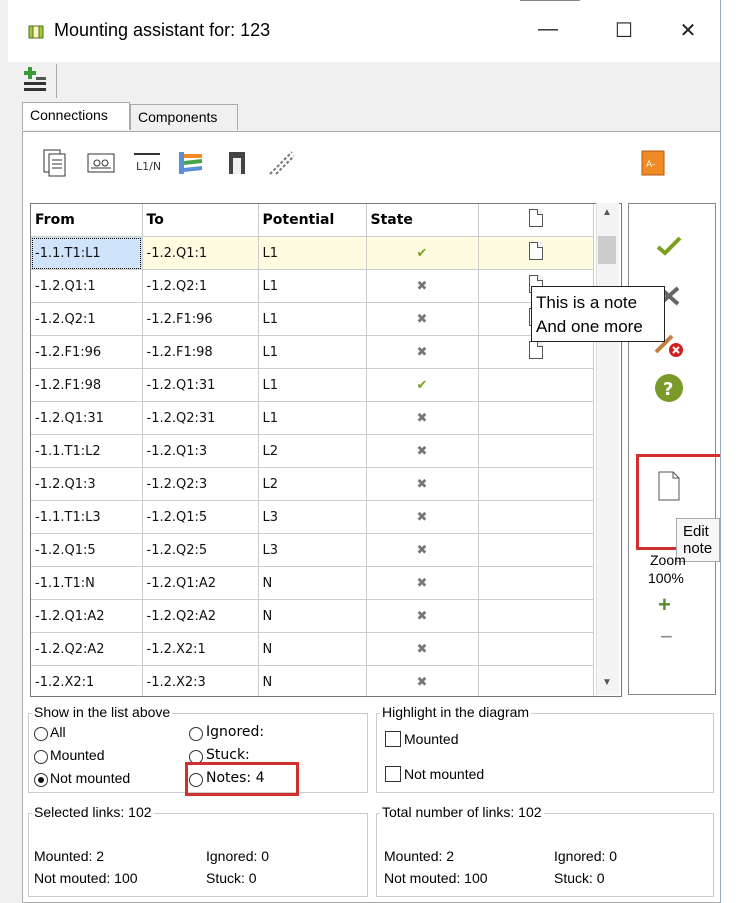  I want to click on potential-icon: L1/N, so click(147, 163).